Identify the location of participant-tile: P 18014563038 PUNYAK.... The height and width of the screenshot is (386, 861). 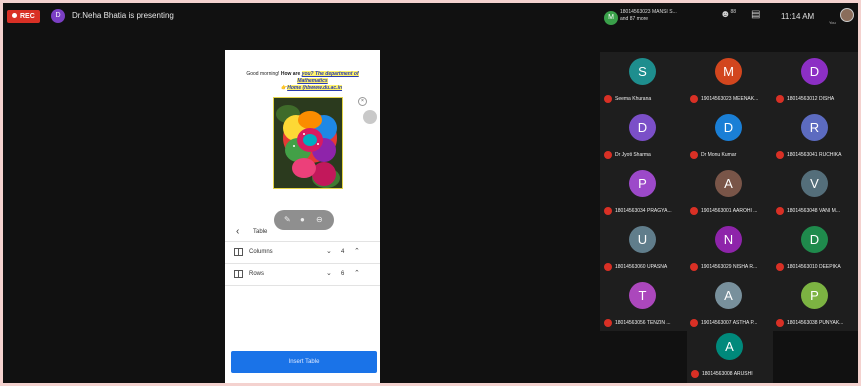
(815, 304).